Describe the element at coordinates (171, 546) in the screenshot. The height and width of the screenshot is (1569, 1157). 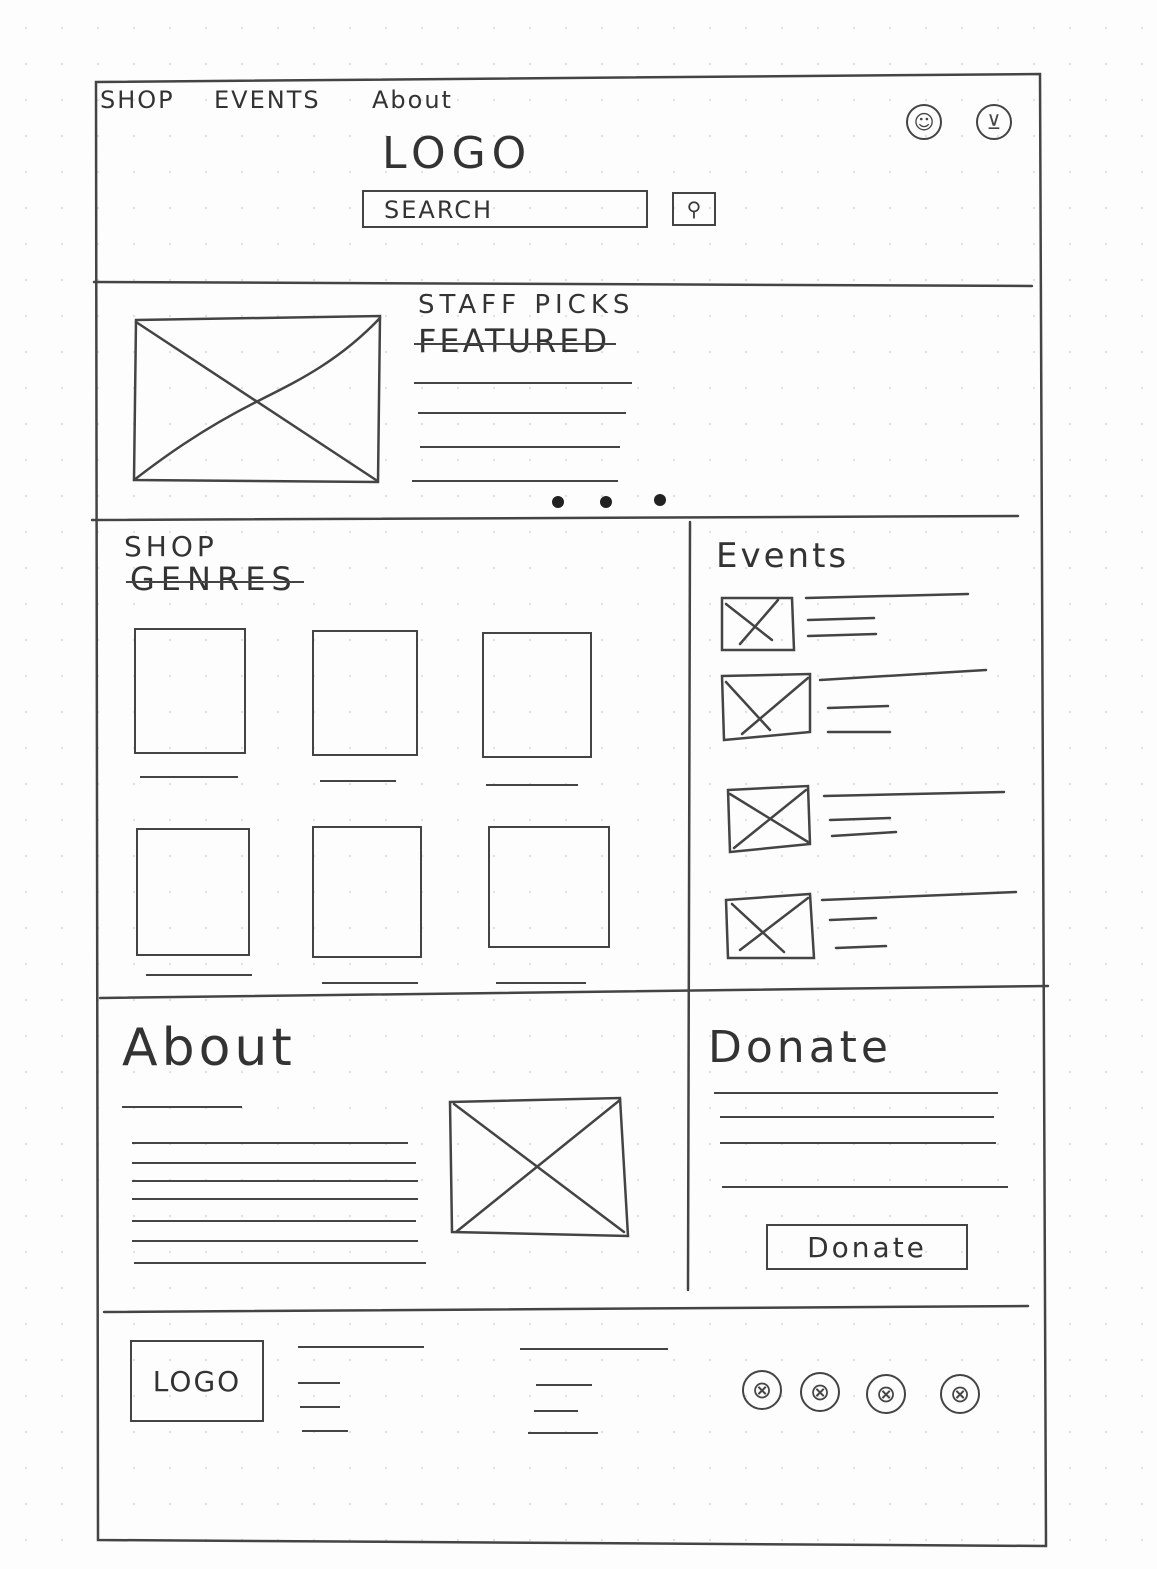
I see `shop-title: SHOP` at that location.